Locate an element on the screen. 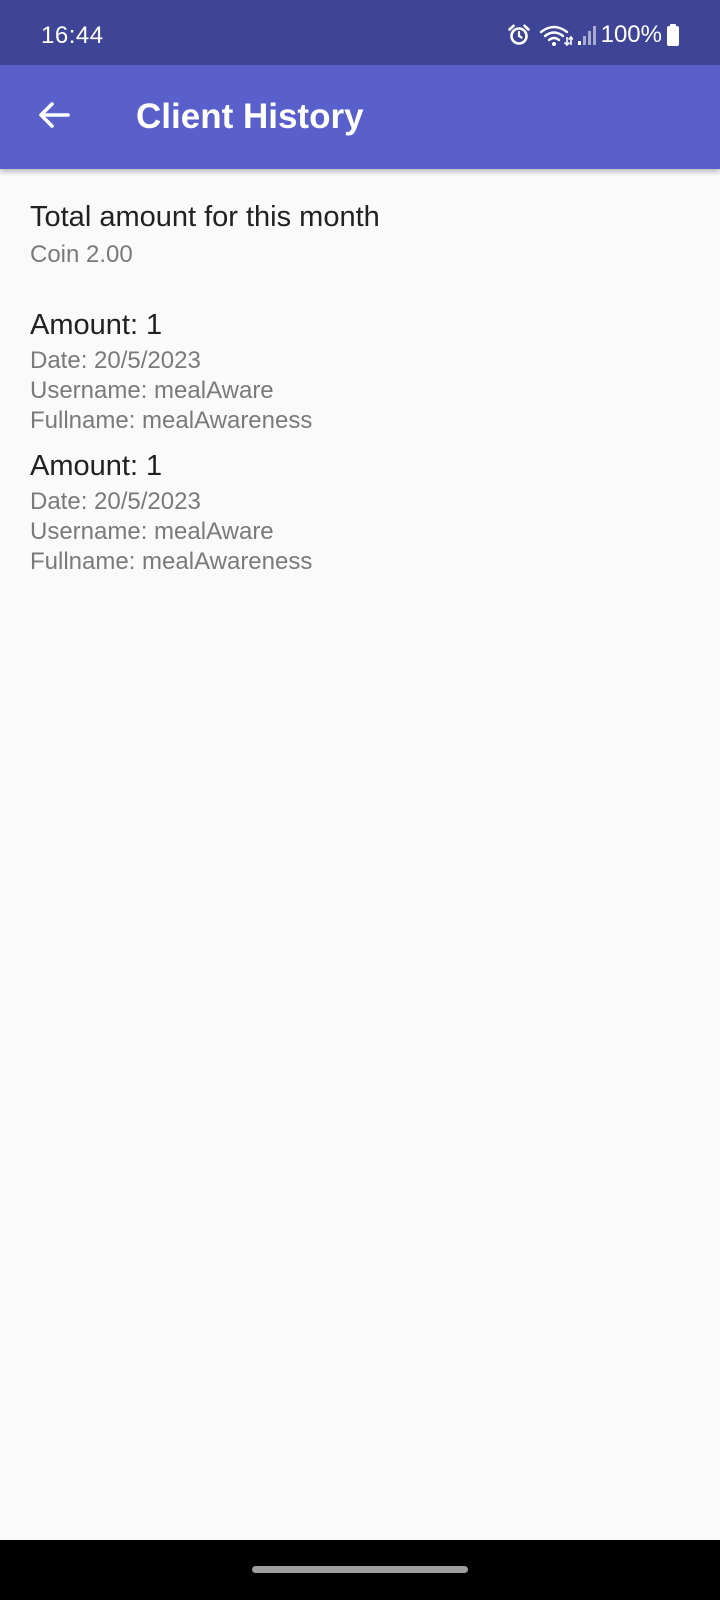 This screenshot has height=1600, width=720. navigation-bar is located at coordinates (360, 1570).